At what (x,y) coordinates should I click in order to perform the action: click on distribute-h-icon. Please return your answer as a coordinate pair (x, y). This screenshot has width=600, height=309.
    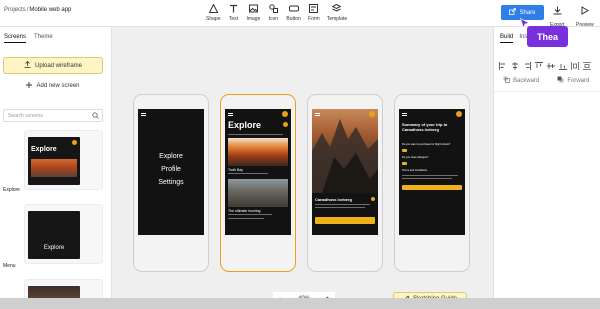
    Looking at the image, I should click on (575, 63).